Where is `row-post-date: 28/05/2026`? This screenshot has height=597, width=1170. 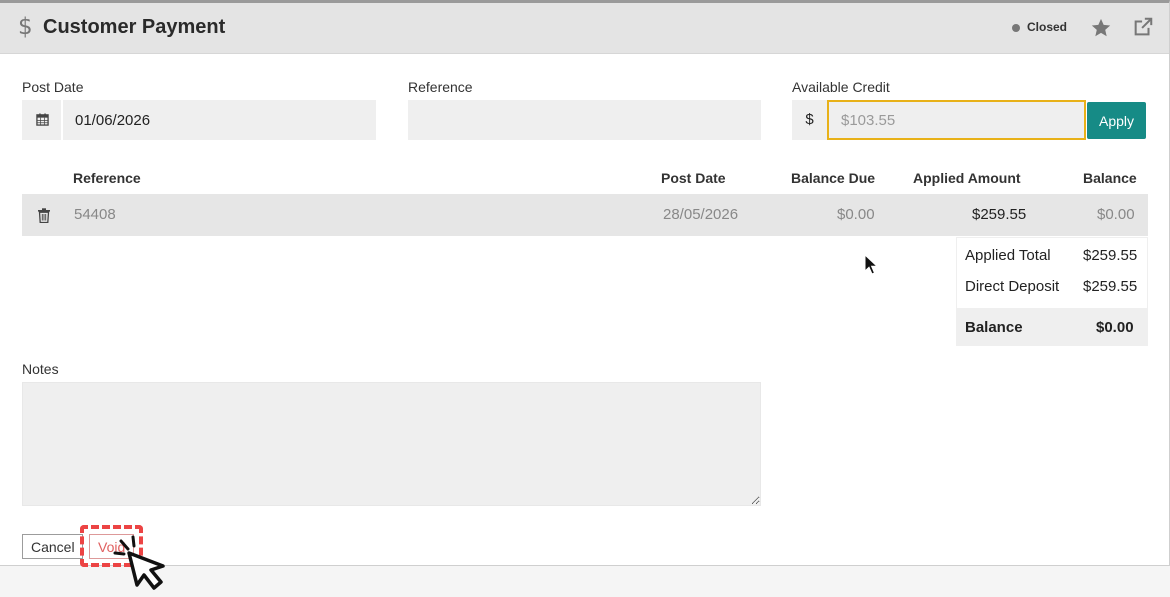
row-post-date: 28/05/2026 is located at coordinates (701, 214).